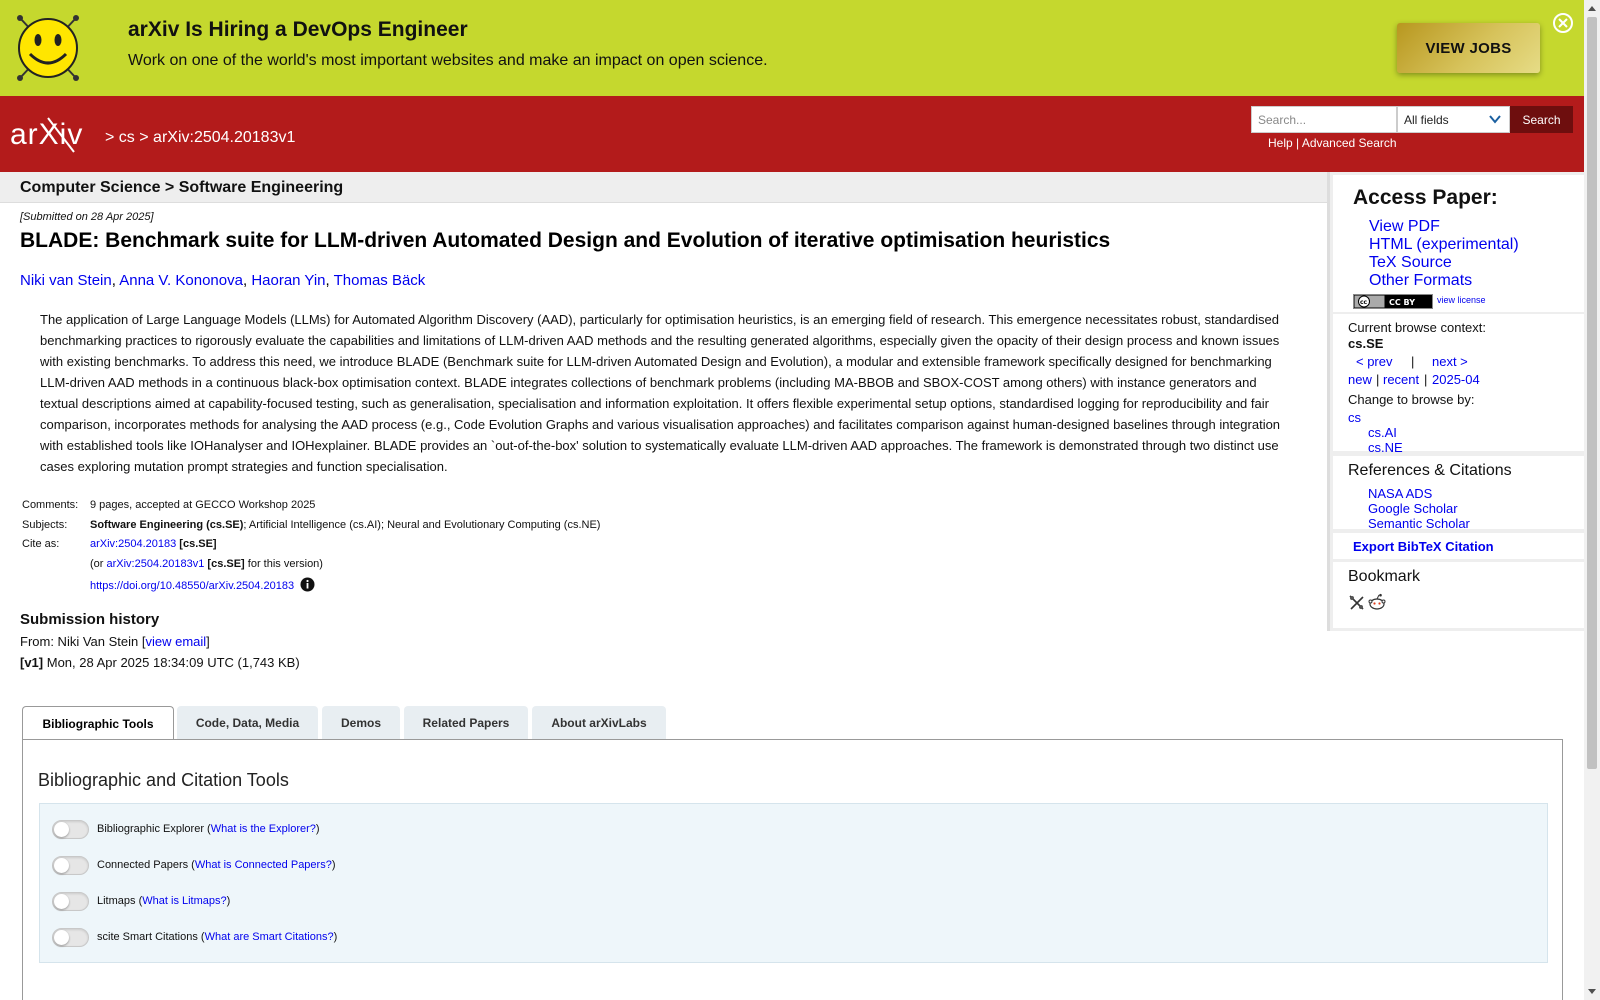 This screenshot has height=1000, width=1600. What do you see at coordinates (143, 865) in the screenshot?
I see `tool-name: Connected Papers` at bounding box center [143, 865].